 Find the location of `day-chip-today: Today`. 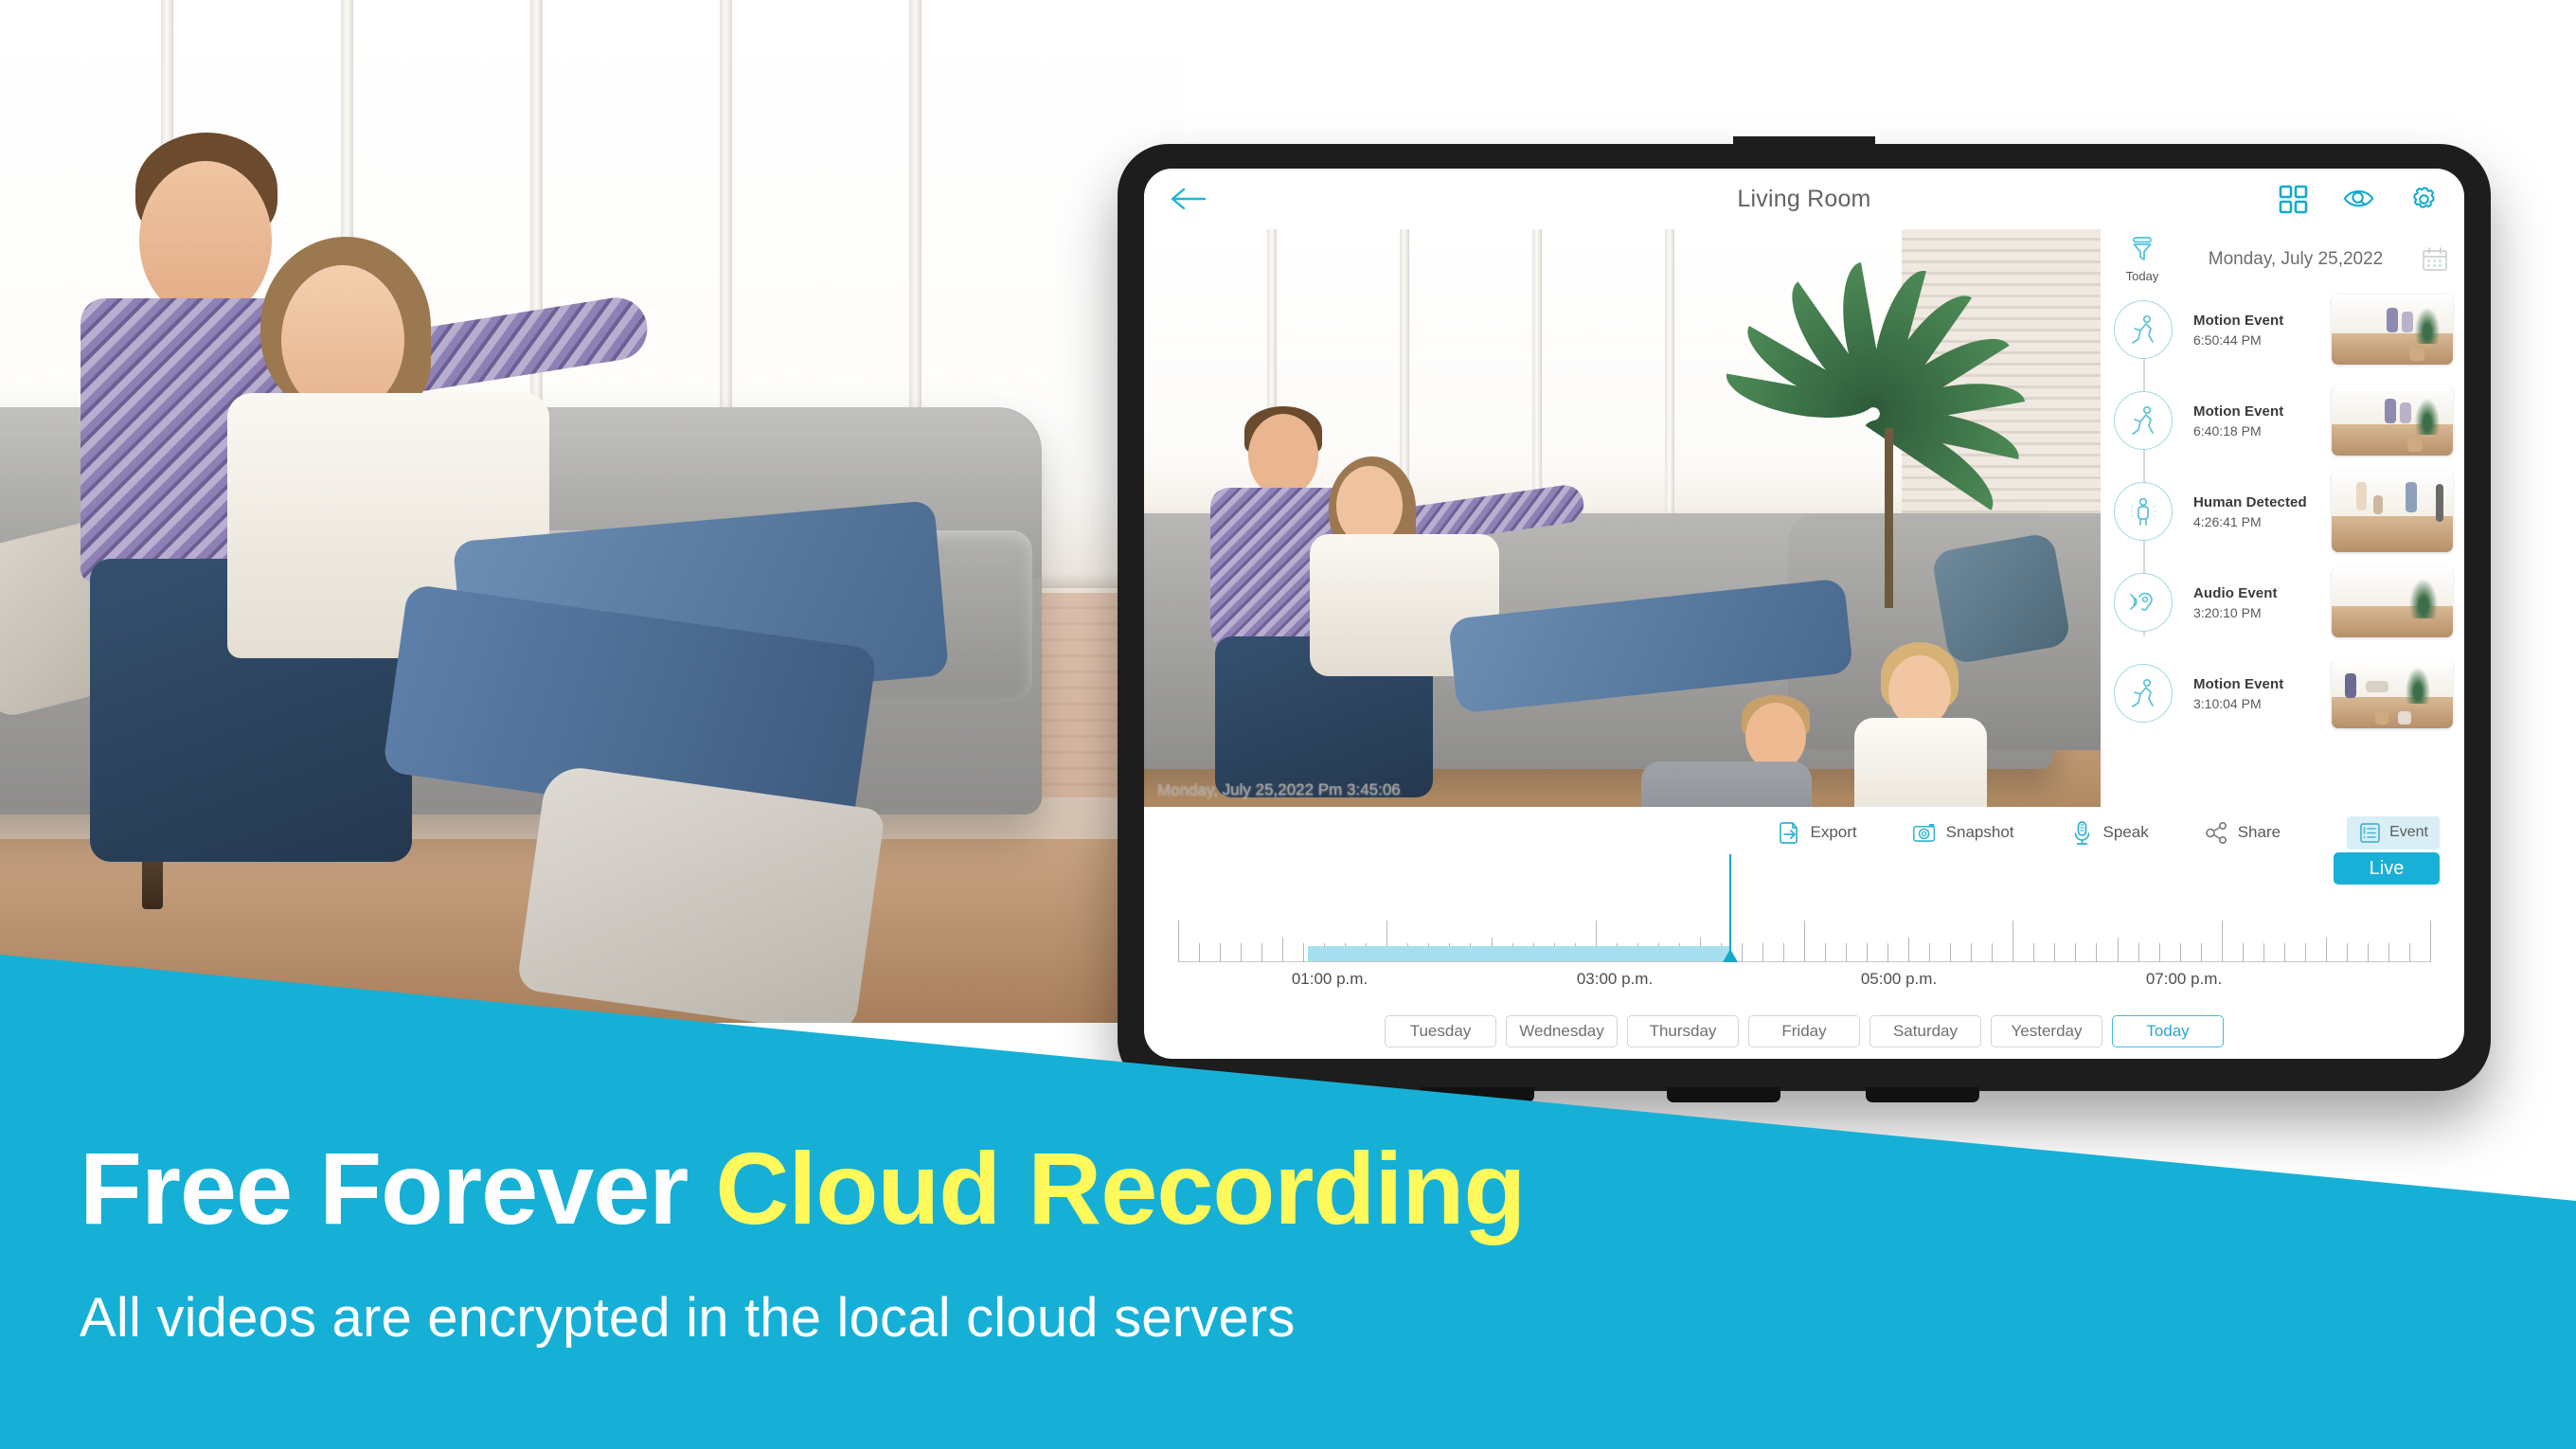

day-chip-today: Today is located at coordinates (2168, 1031).